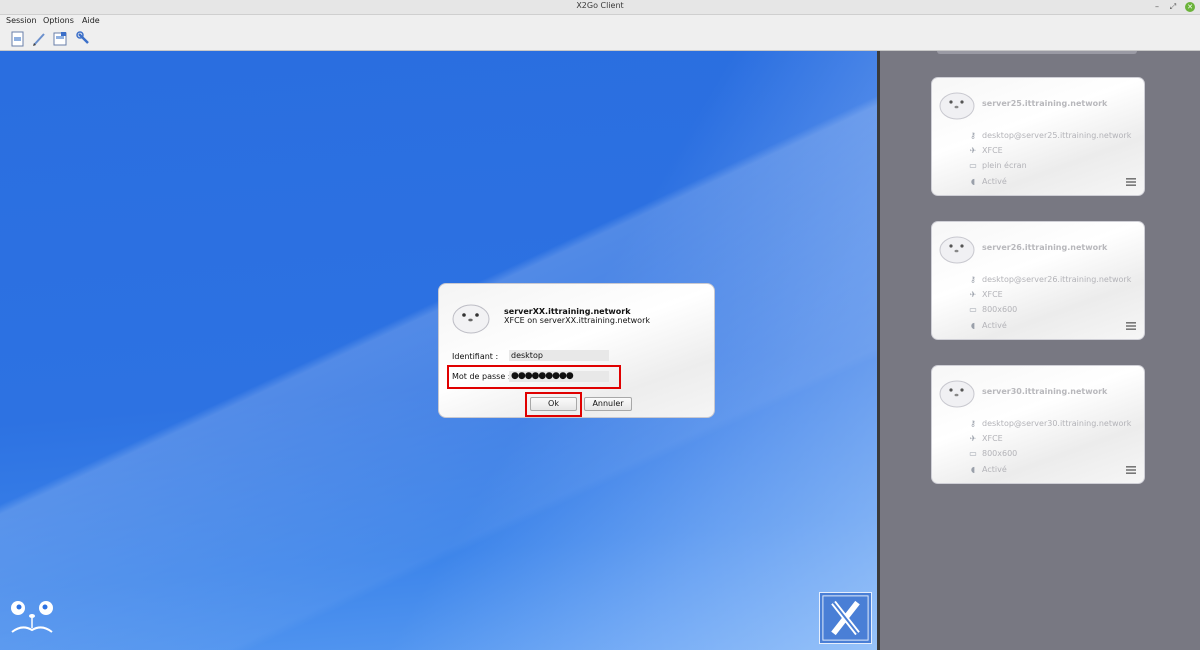 Image resolution: width=1200 pixels, height=650 pixels. I want to click on username-label: Identifiant :, so click(475, 356).